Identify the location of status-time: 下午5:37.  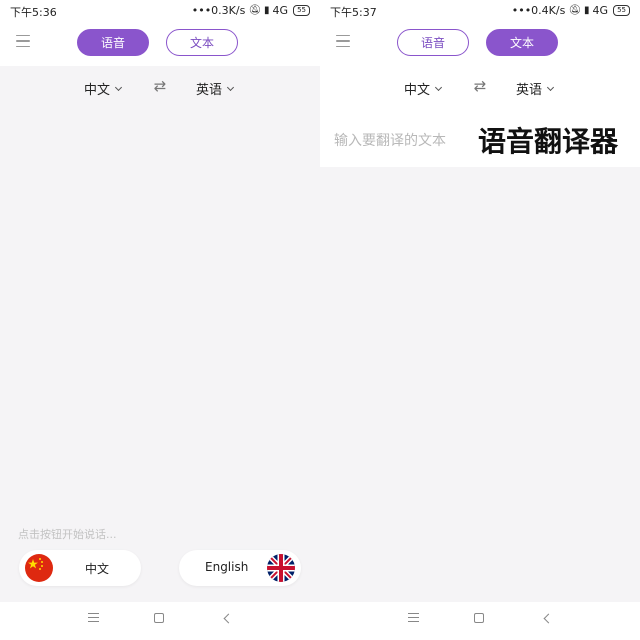
(353, 12).